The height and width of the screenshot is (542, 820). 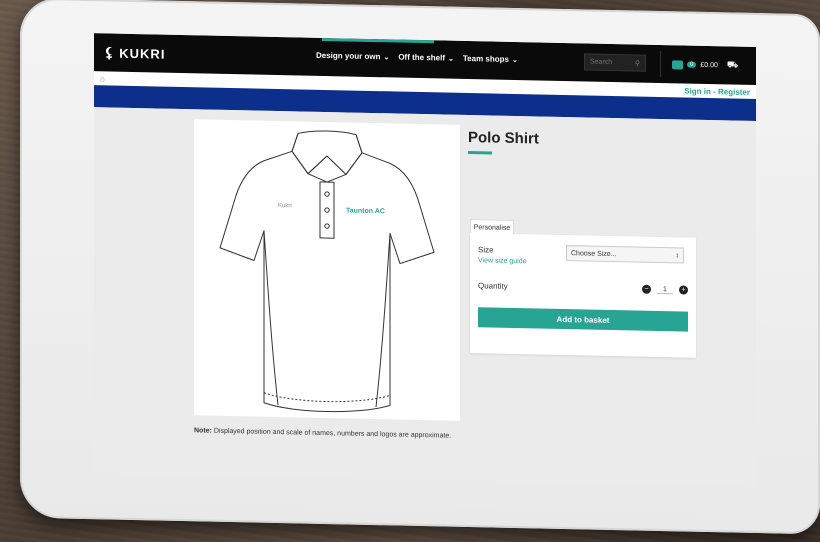 I want to click on minus-icon: −, so click(x=646, y=289).